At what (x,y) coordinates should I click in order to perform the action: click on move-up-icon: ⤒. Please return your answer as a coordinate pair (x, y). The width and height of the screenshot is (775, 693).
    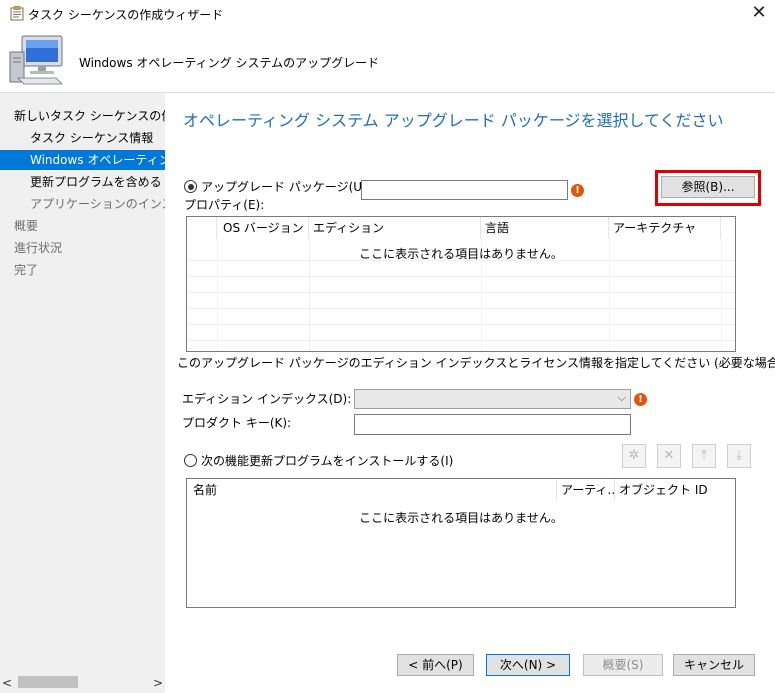
    Looking at the image, I should click on (704, 456).